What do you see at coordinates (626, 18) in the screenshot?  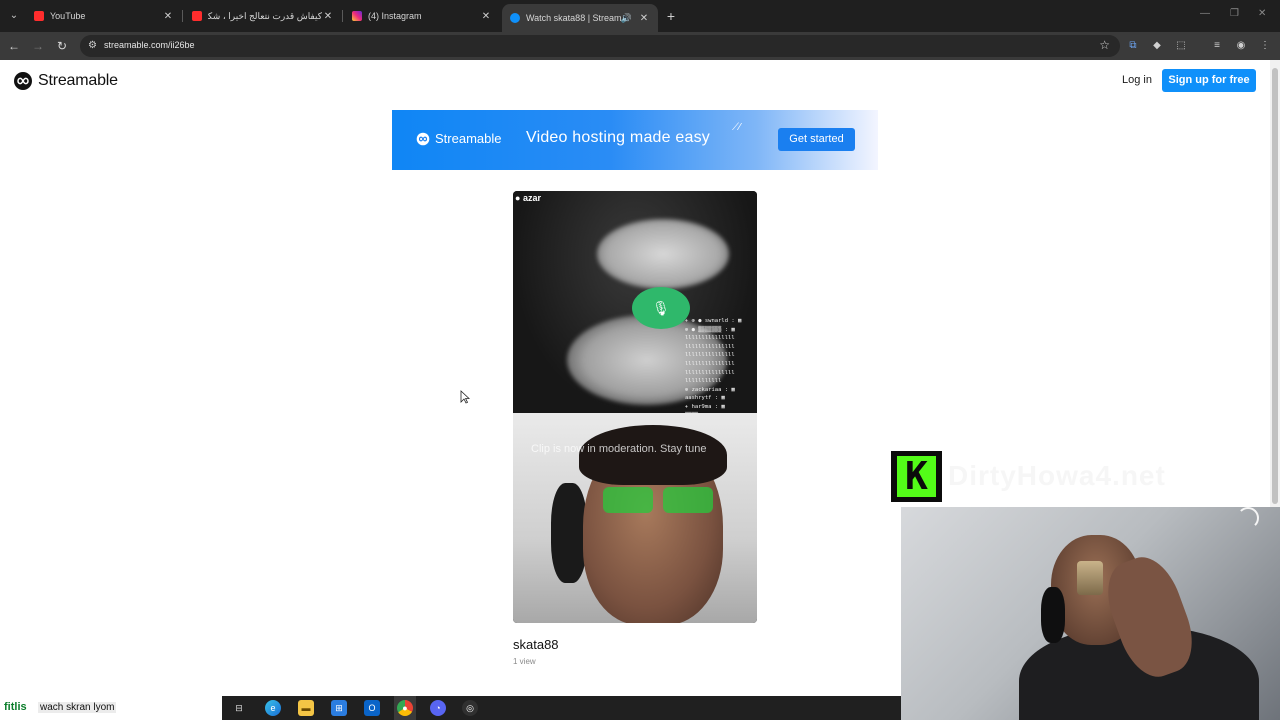 I see `audio-playing-icon: 🔊` at bounding box center [626, 18].